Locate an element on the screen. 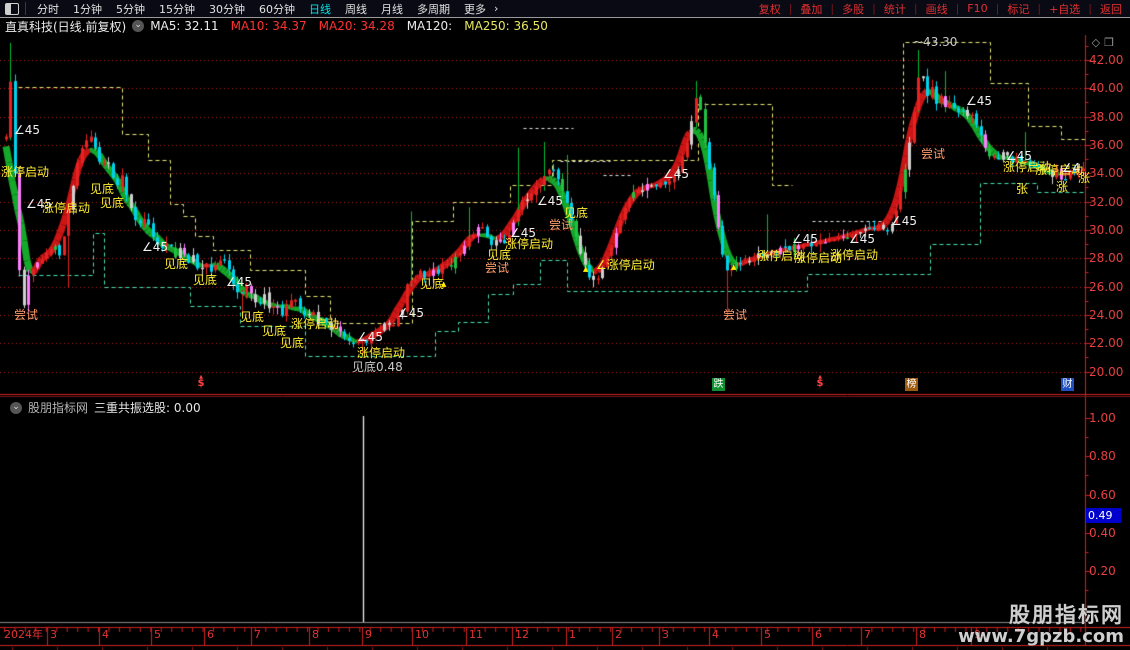 This screenshot has width=1130, height=650. axis-month-label: 2 is located at coordinates (618, 634).